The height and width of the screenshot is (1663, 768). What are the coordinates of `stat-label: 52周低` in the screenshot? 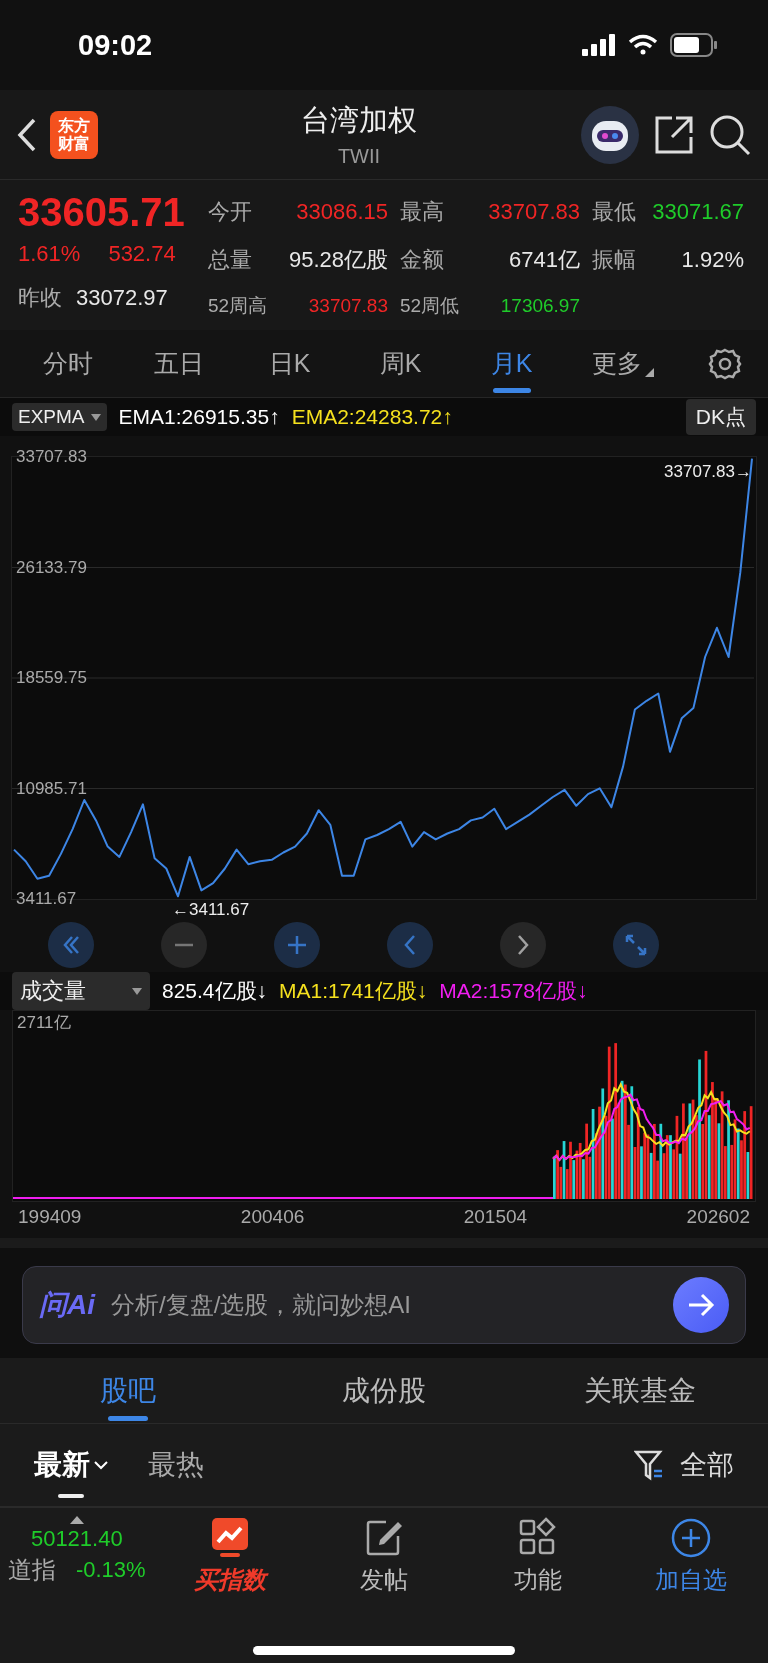 It's located at (430, 305).